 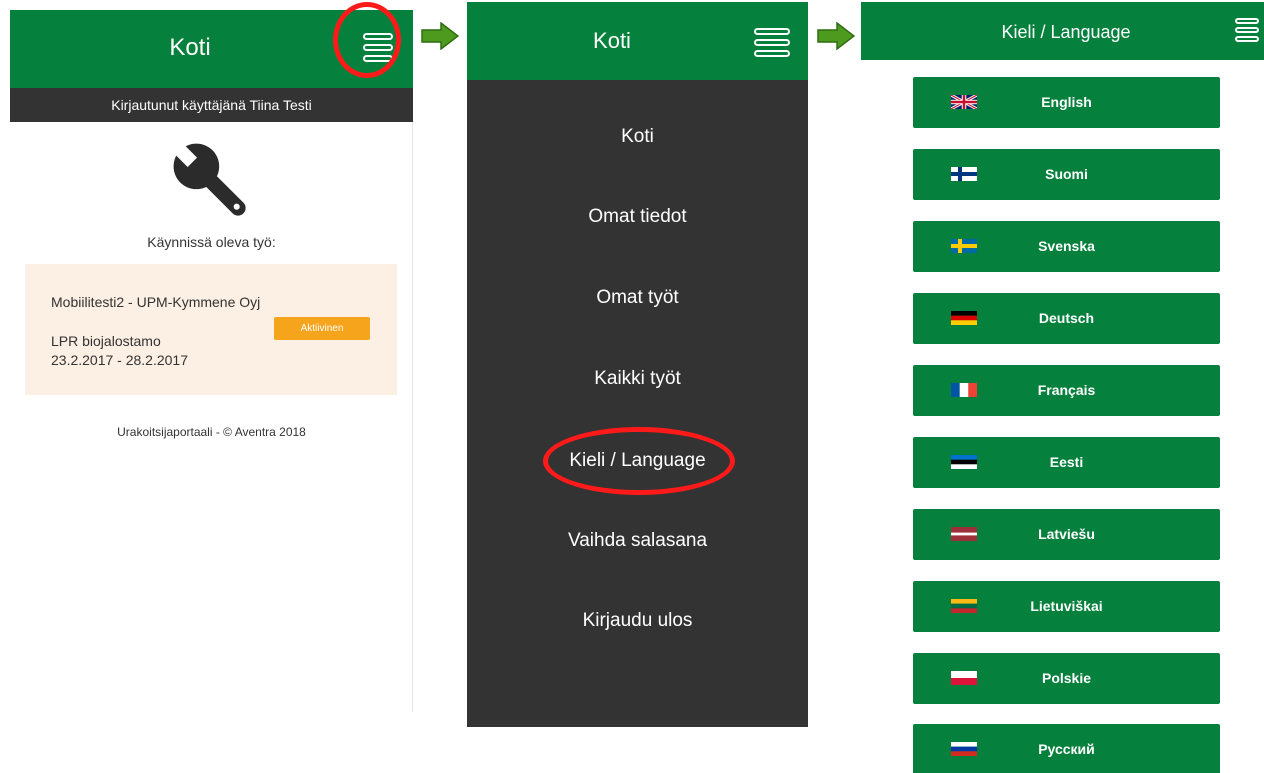 What do you see at coordinates (156, 302) in the screenshot?
I see `job-title: Mobiilitesti2 - UPM-Kymmene Oyj` at bounding box center [156, 302].